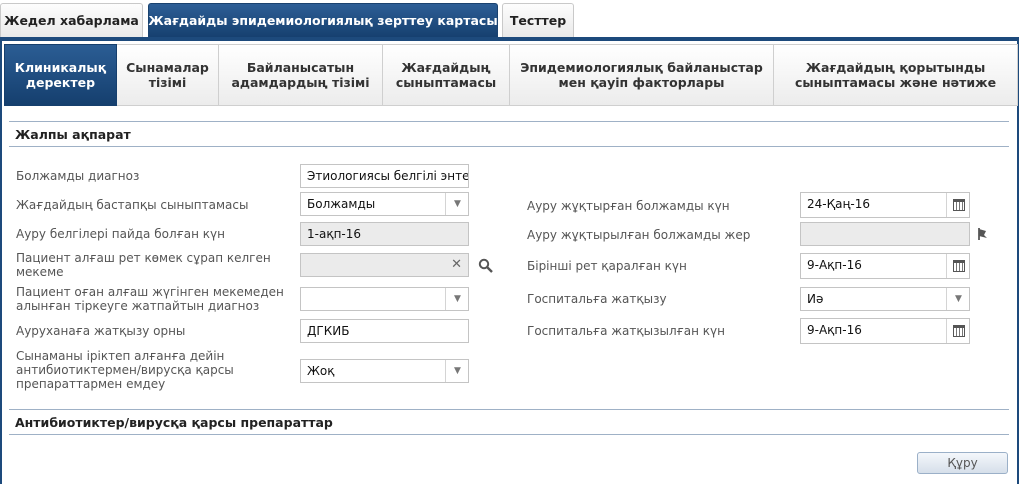 The width and height of the screenshot is (1019, 484). Describe the element at coordinates (120, 234) in the screenshot. I see `label-symptom-date: Ауру белгілері пайда болған күн` at that location.